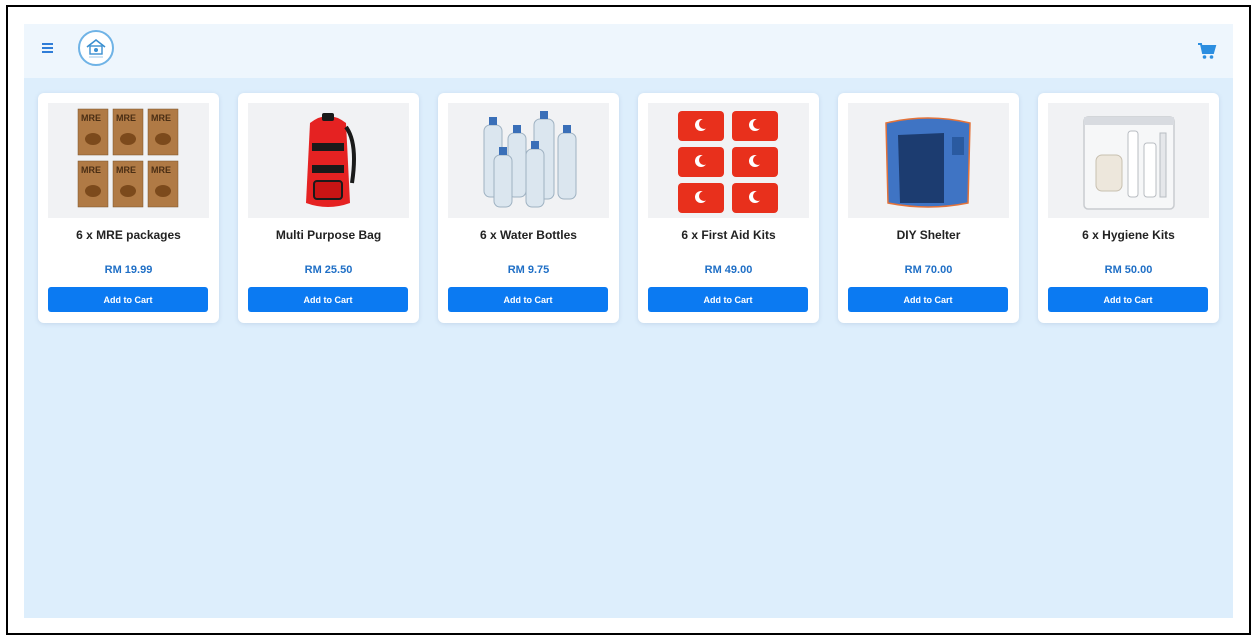  Describe the element at coordinates (328, 235) in the screenshot. I see `product-name: Multi Purpose Bag` at that location.